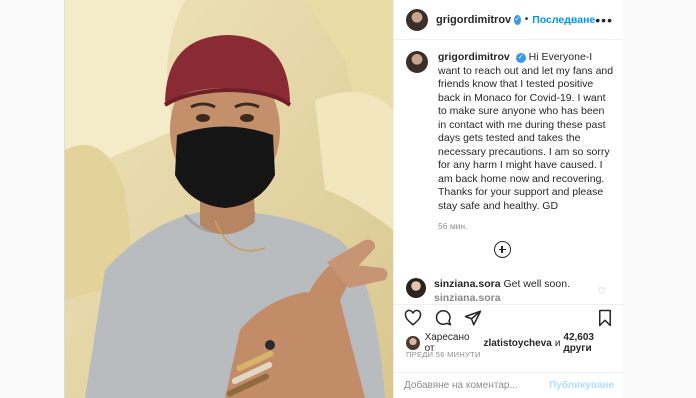 This screenshot has height=398, width=696. Describe the element at coordinates (502, 249) in the screenshot. I see `load-more-icon` at that location.